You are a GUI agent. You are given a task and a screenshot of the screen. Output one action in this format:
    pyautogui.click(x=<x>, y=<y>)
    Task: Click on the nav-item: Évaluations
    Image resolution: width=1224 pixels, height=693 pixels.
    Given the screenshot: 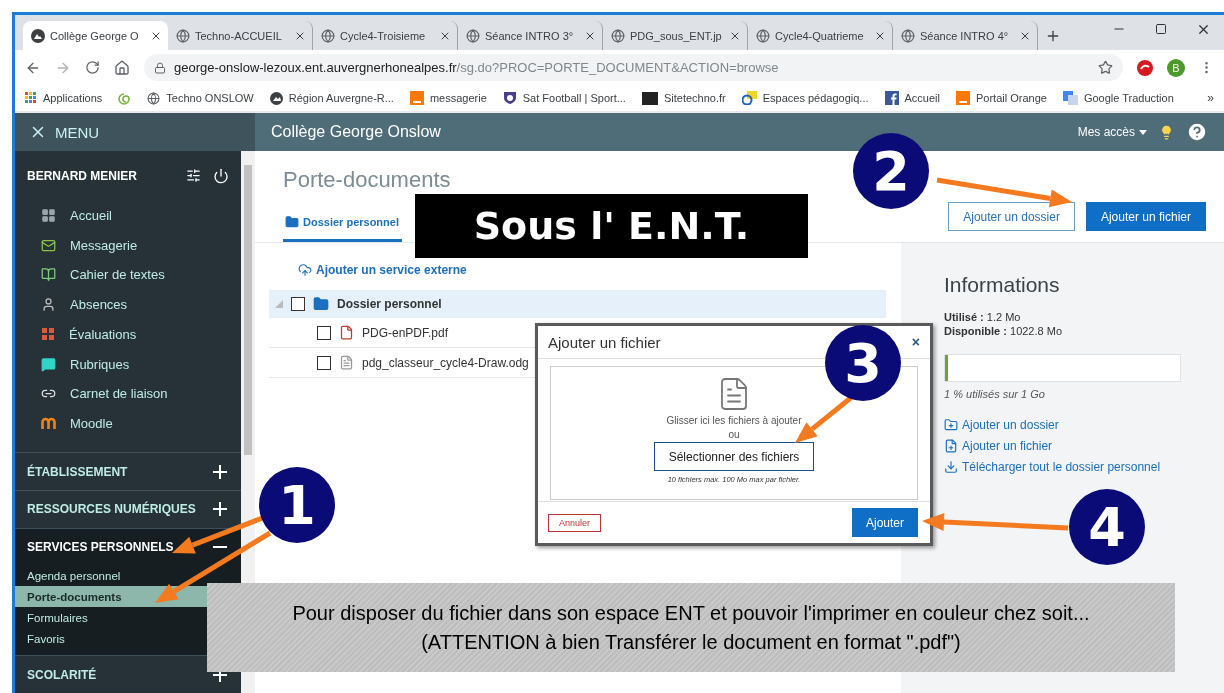 What is the action you would take?
    pyautogui.click(x=128, y=334)
    